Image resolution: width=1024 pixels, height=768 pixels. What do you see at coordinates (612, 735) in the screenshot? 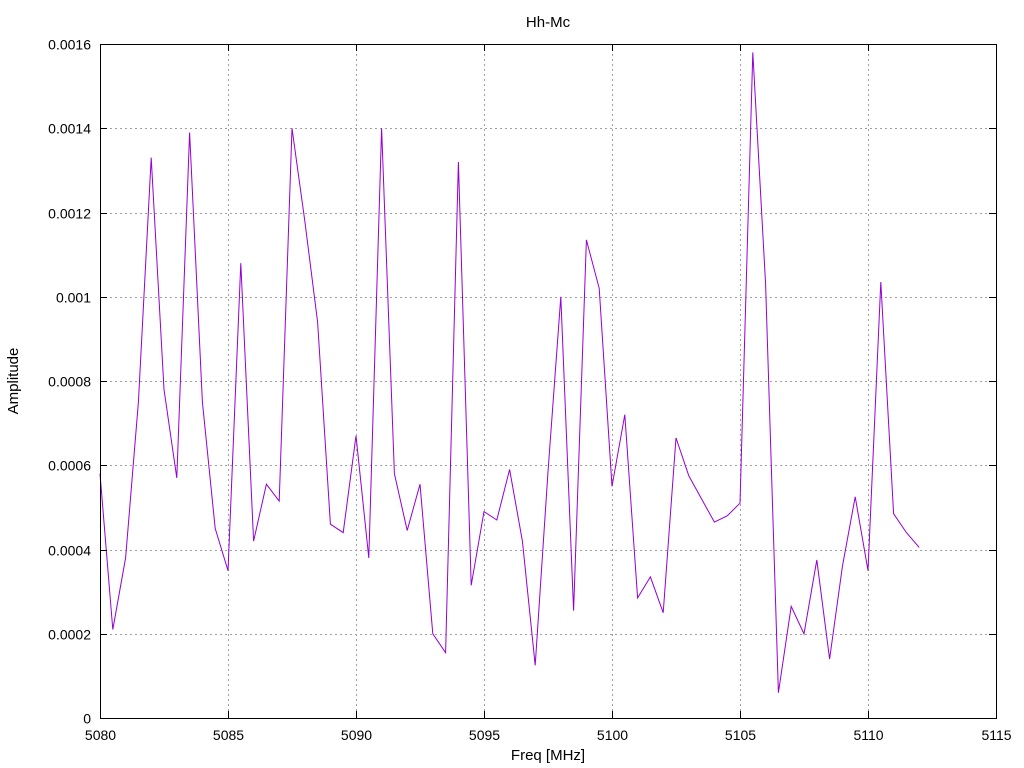
I see `x-tick-label: 5100` at bounding box center [612, 735].